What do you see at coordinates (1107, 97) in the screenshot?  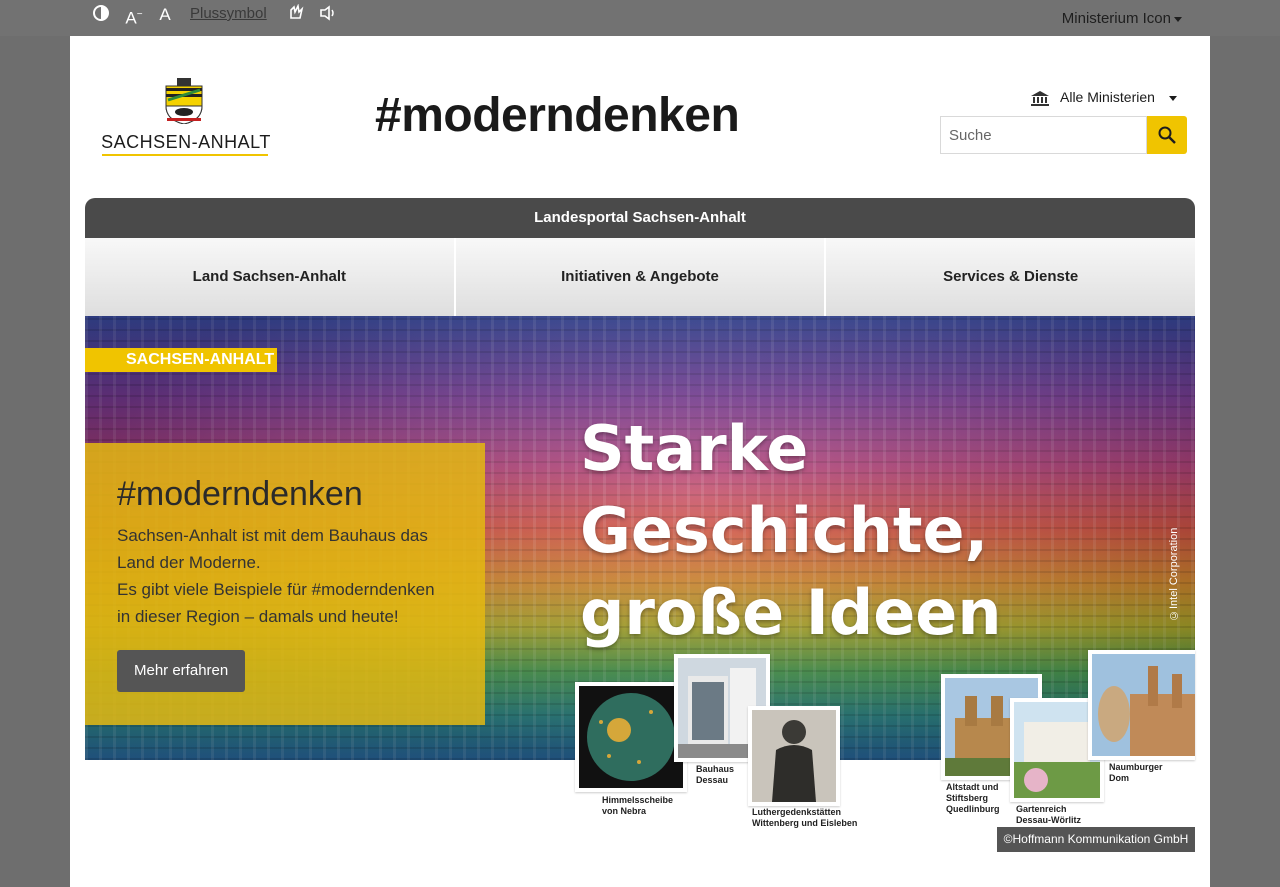 I see `ministry-select-label: Alle Ministerien` at bounding box center [1107, 97].